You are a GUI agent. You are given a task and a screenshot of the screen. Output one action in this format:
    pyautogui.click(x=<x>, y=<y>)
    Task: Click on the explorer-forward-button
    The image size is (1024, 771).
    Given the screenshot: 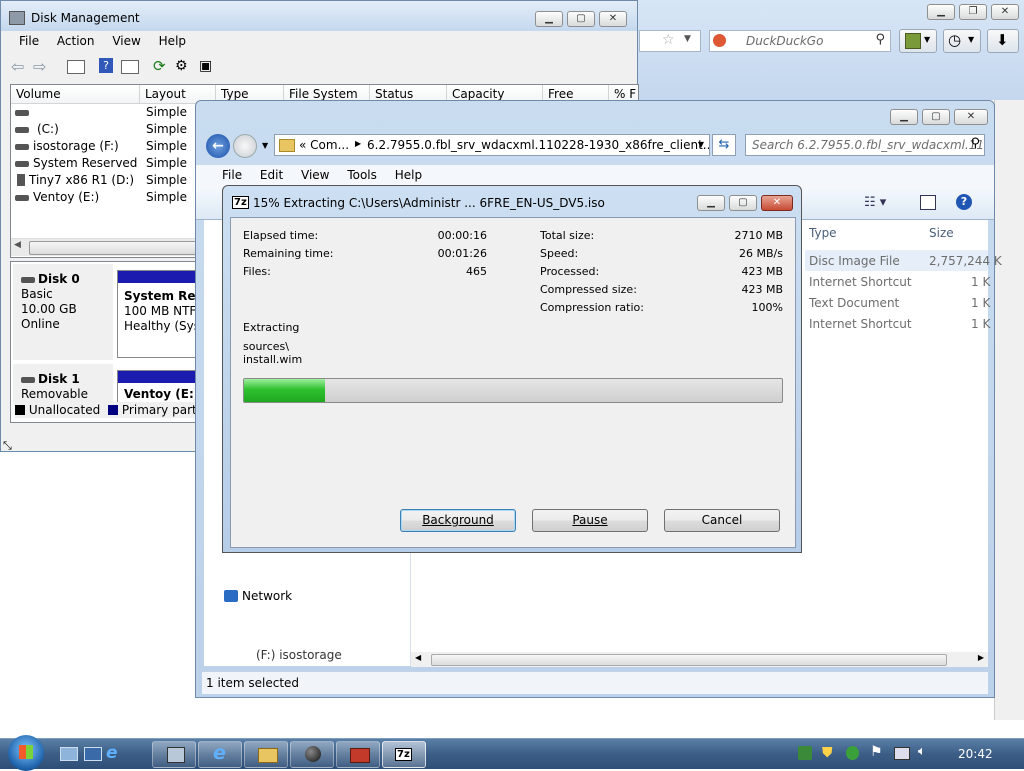 What is the action you would take?
    pyautogui.click(x=245, y=146)
    